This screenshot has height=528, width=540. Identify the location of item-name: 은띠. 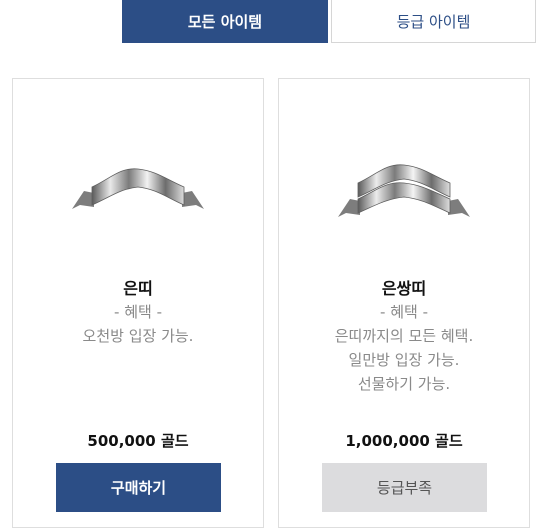
(138, 288).